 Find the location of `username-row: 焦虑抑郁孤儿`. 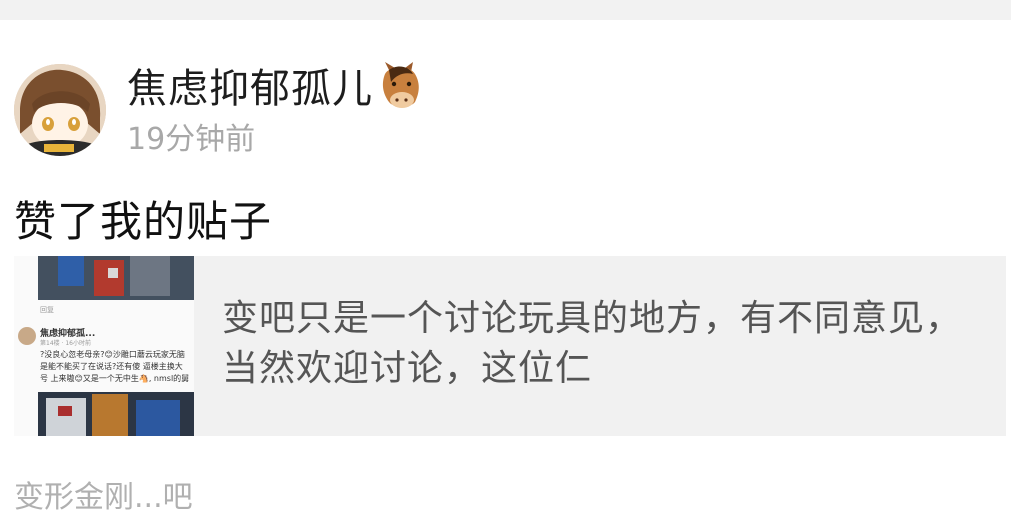

username-row: 焦虑抑郁孤儿 is located at coordinates (276, 86).